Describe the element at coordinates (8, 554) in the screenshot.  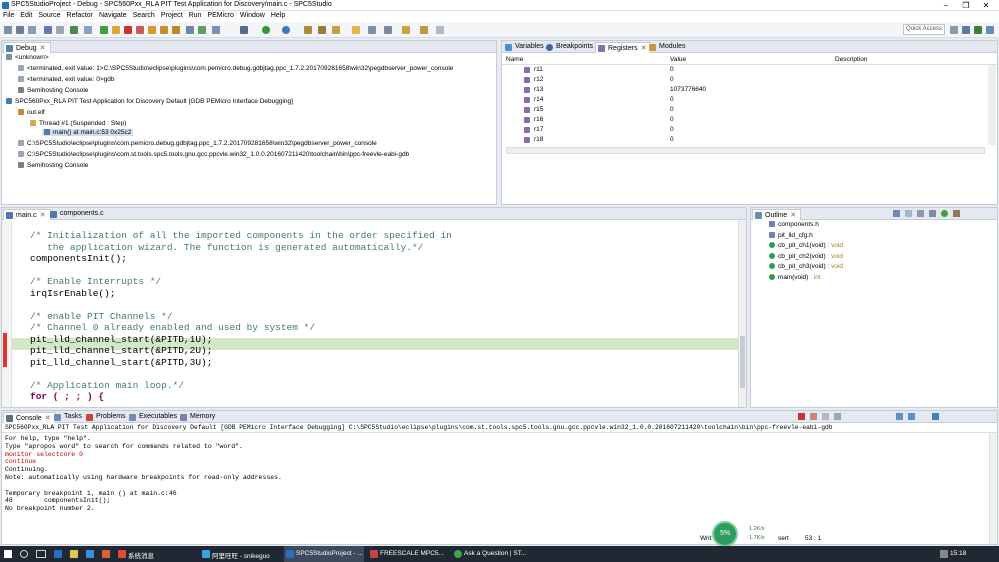
I see `start-icon` at that location.